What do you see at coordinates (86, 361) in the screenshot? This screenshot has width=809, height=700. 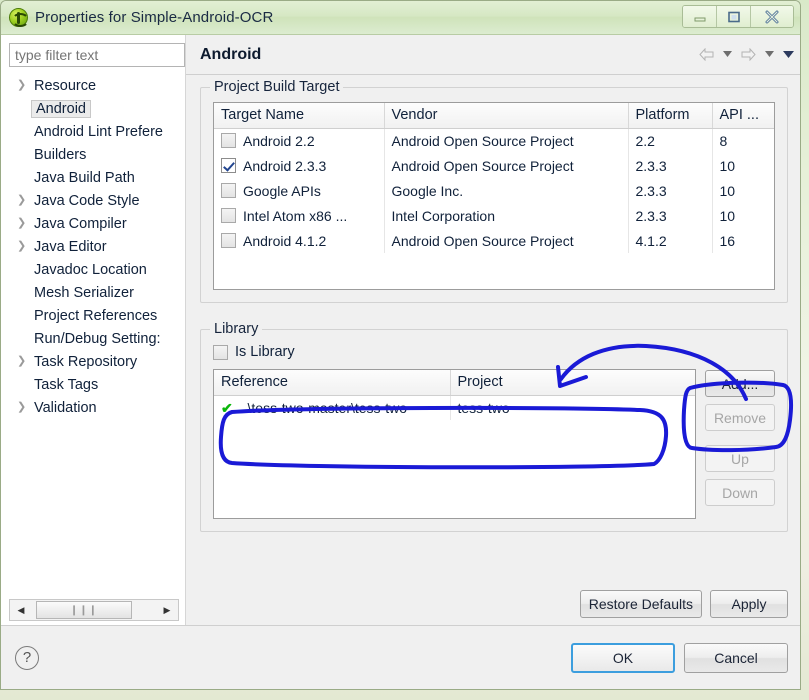 I see `sidebar-item-label: Task Repository` at bounding box center [86, 361].